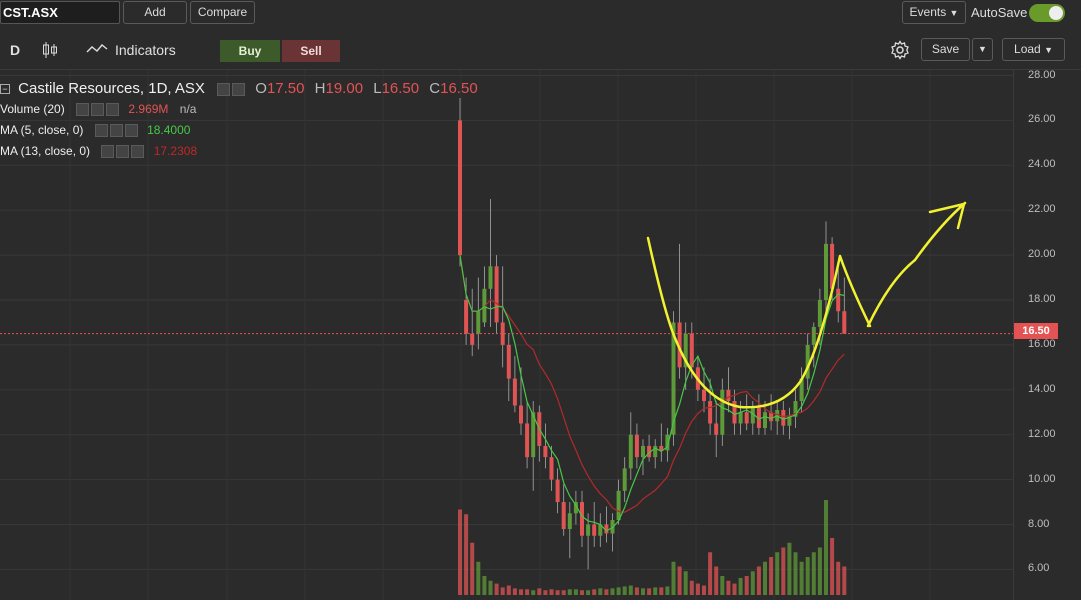 The width and height of the screenshot is (1081, 600). Describe the element at coordinates (261, 88) in the screenshot. I see `open-label: O` at that location.